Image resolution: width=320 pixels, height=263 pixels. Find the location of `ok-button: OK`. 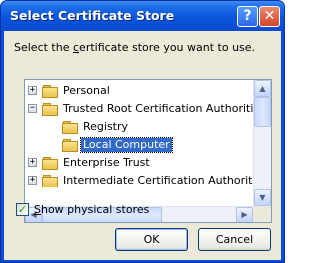

ok-button: OK is located at coordinates (151, 239).